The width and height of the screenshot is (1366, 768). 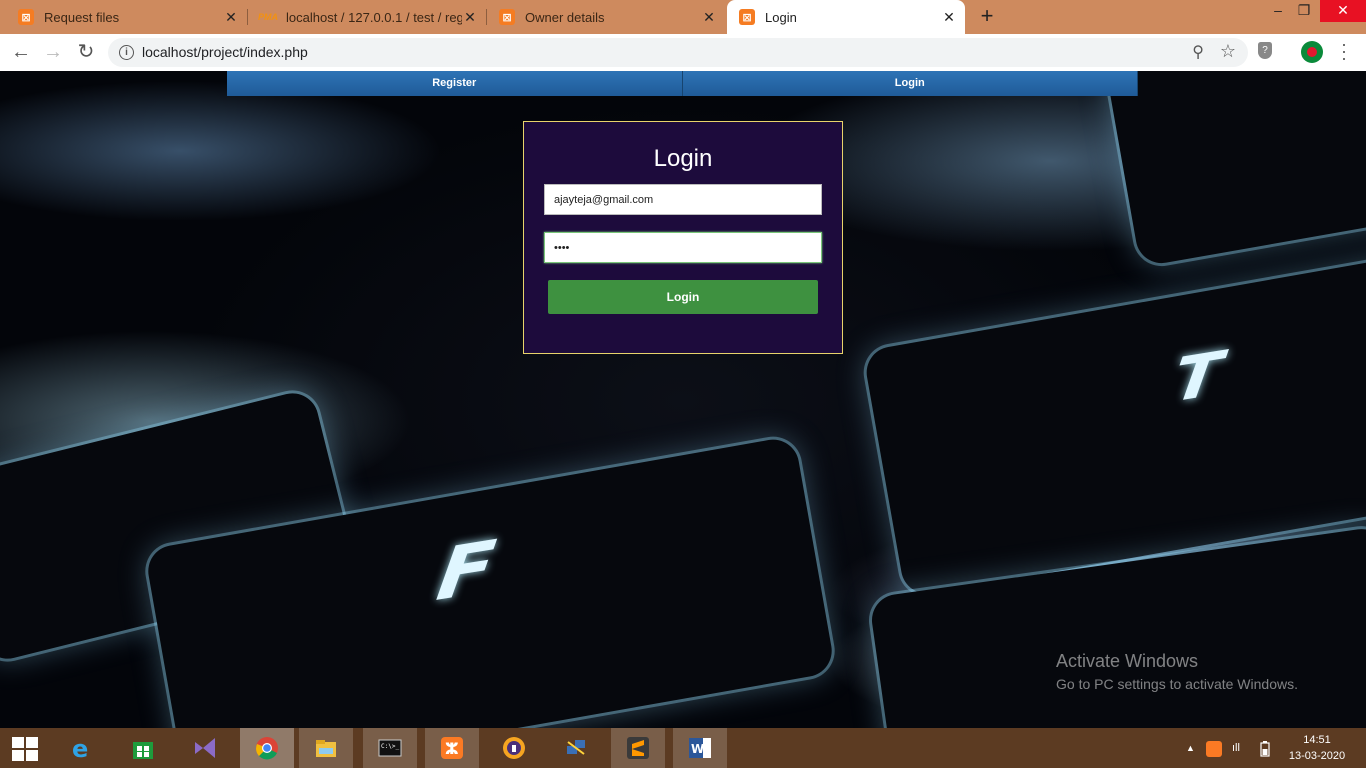 What do you see at coordinates (987, 16) in the screenshot?
I see `new-tab-plus-icon: +` at bounding box center [987, 16].